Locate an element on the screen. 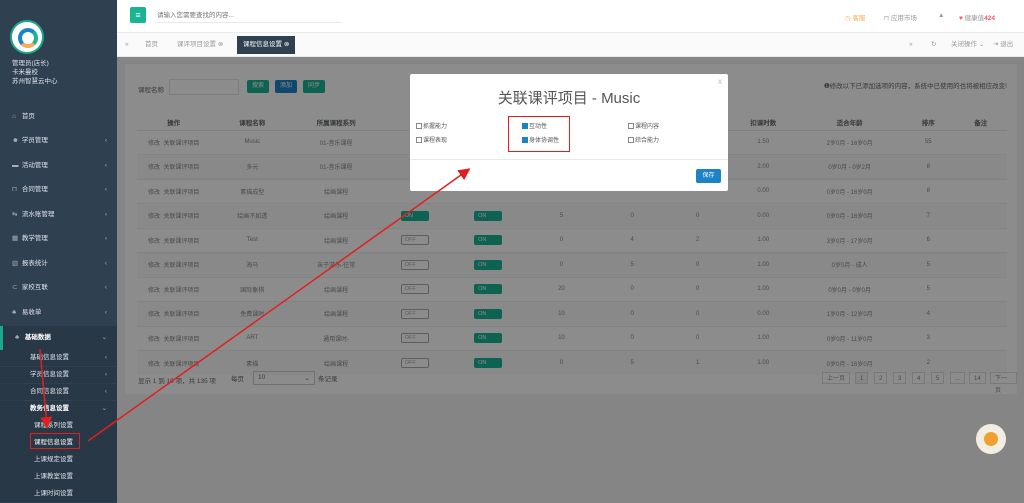 This screenshot has height=503, width=1024. headset-icon is located at coordinates (991, 439).